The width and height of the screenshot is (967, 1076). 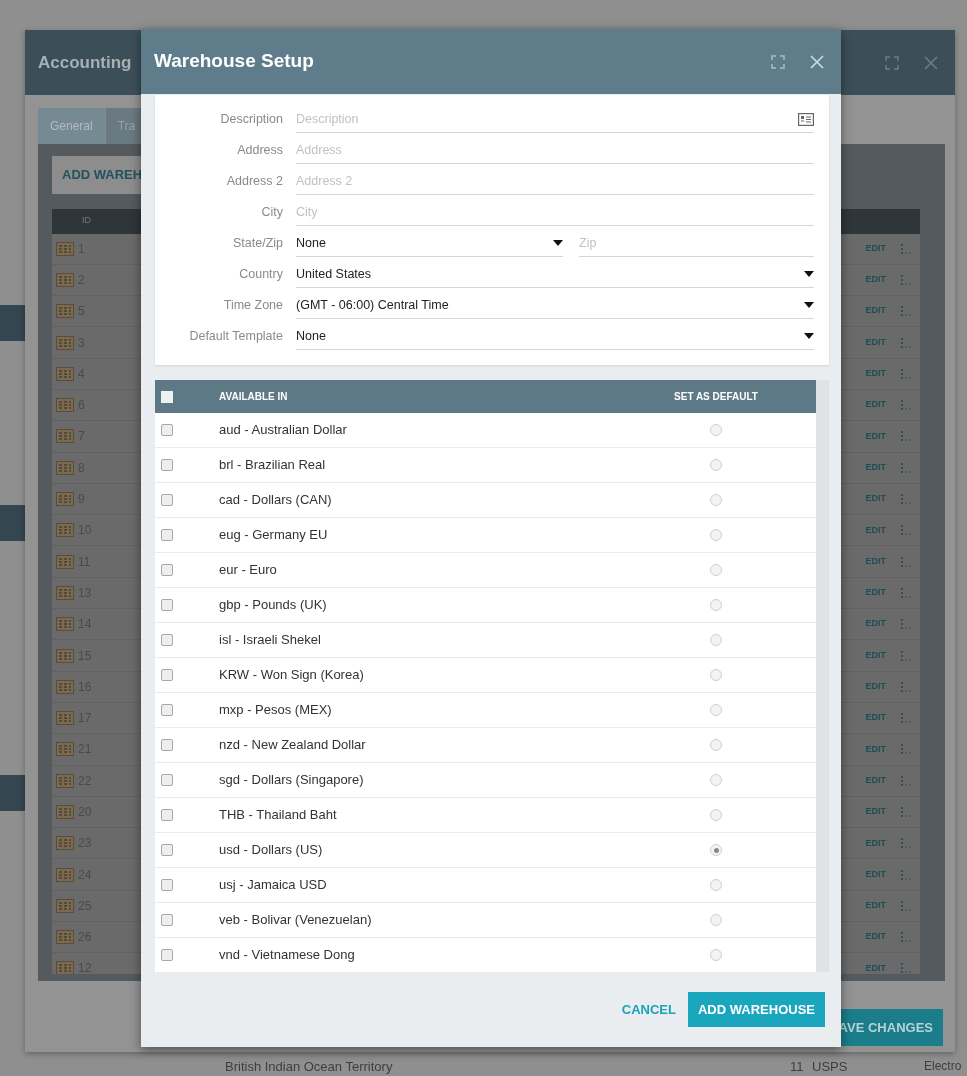 What do you see at coordinates (555, 212) in the screenshot?
I see `text-field: City` at bounding box center [555, 212].